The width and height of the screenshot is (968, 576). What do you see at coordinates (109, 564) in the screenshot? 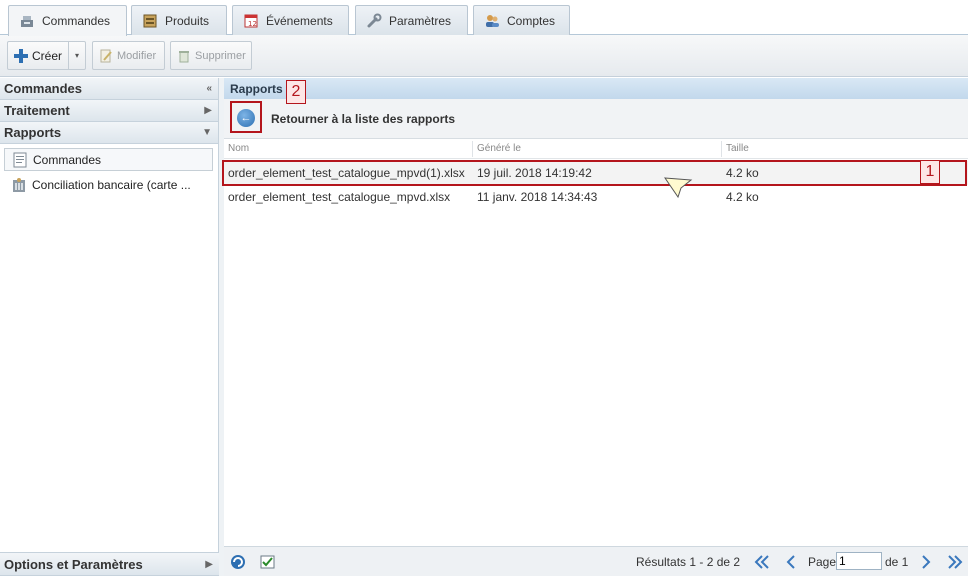
I see `section-options-parametres: Options et Paramètres ▶` at bounding box center [109, 564].